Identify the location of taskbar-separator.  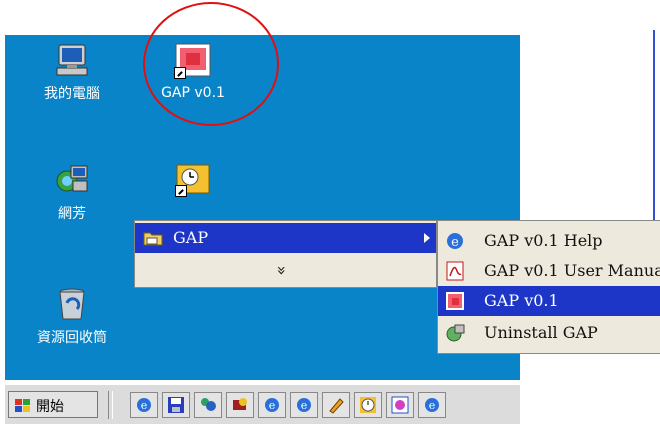
(110, 405).